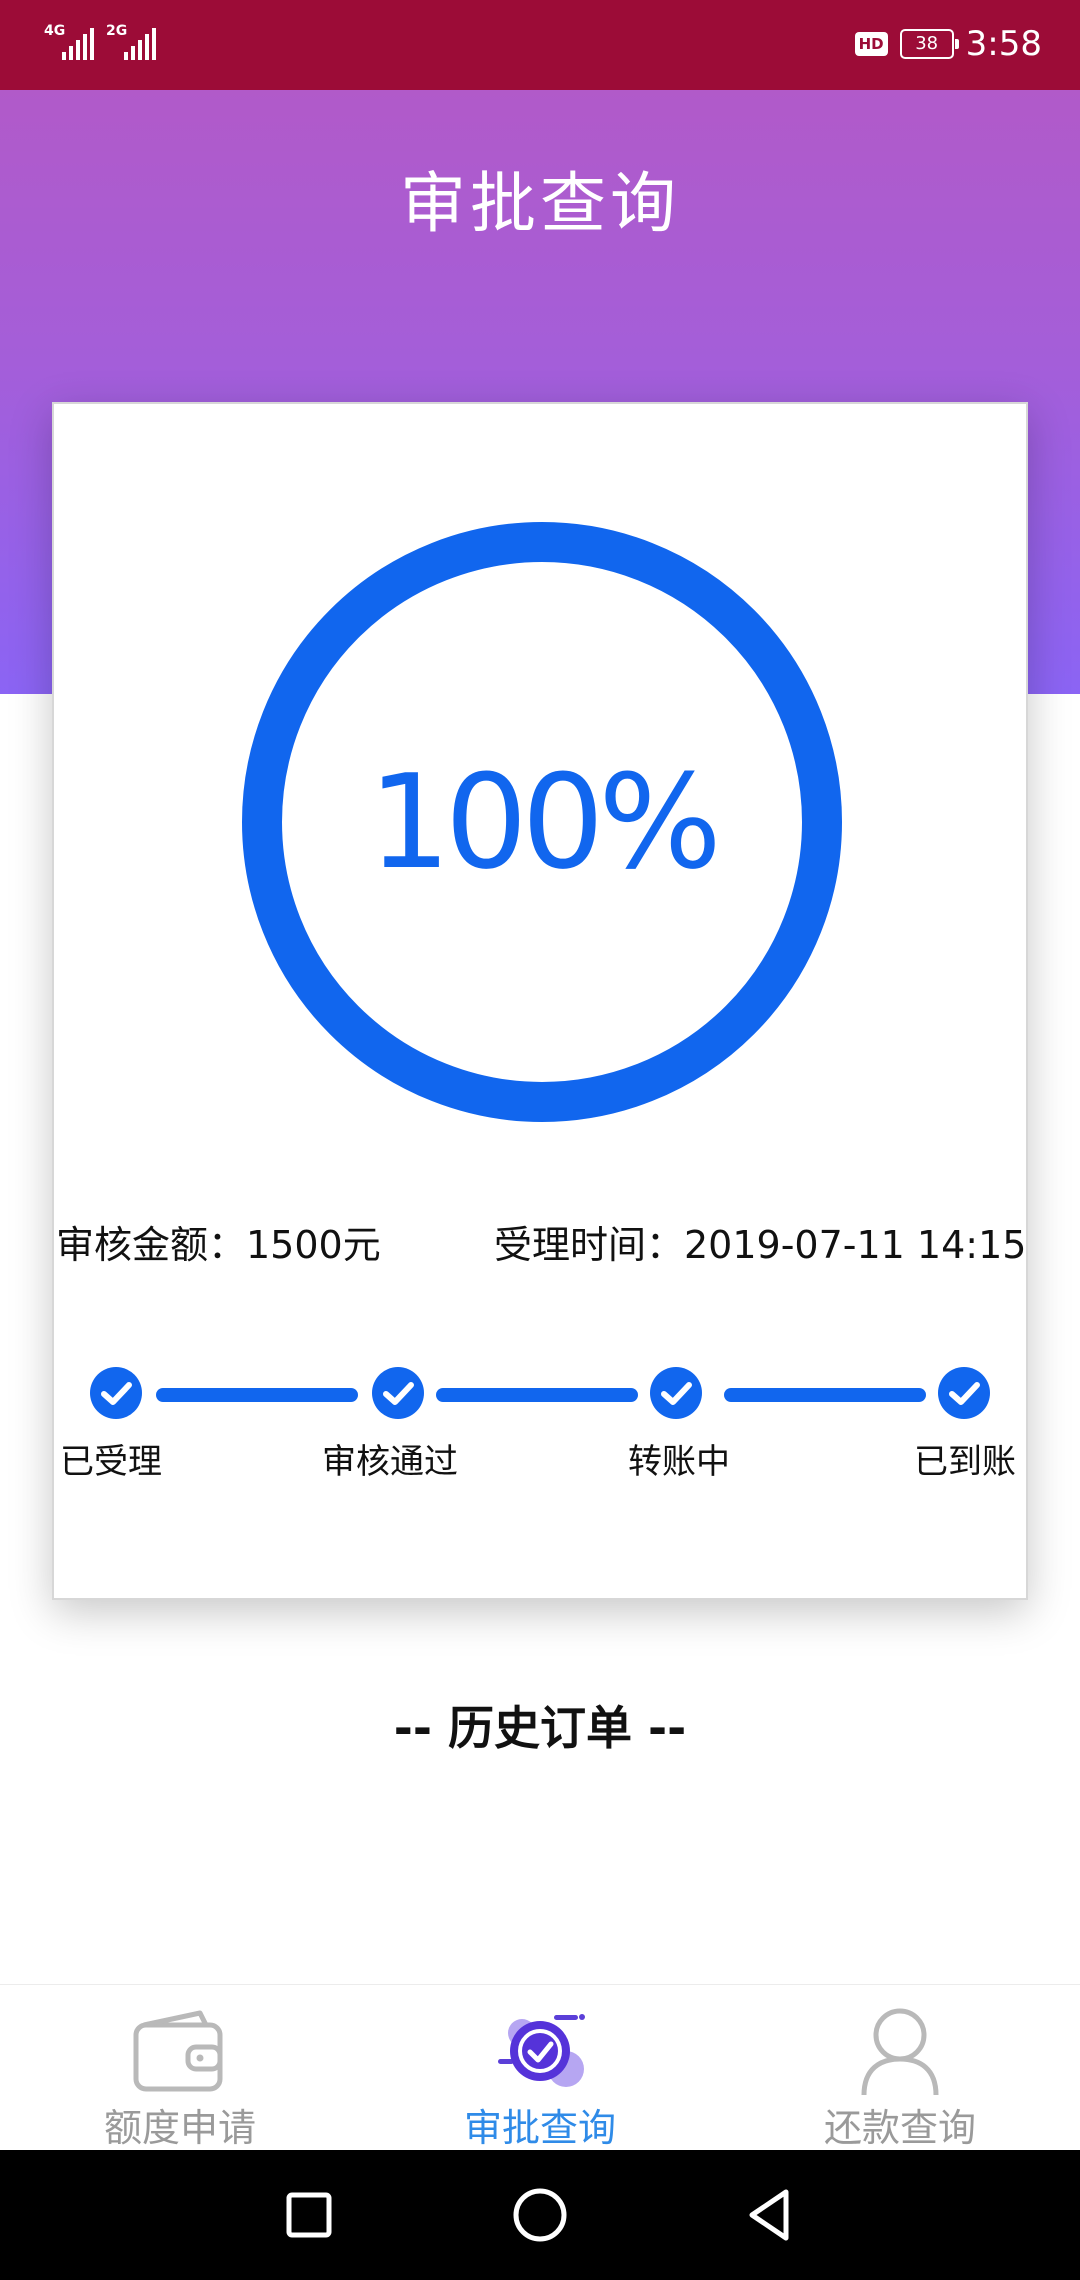 The width and height of the screenshot is (1080, 2280). Describe the element at coordinates (965, 1462) in the screenshot. I see `step-label-arrived: 已到账` at that location.